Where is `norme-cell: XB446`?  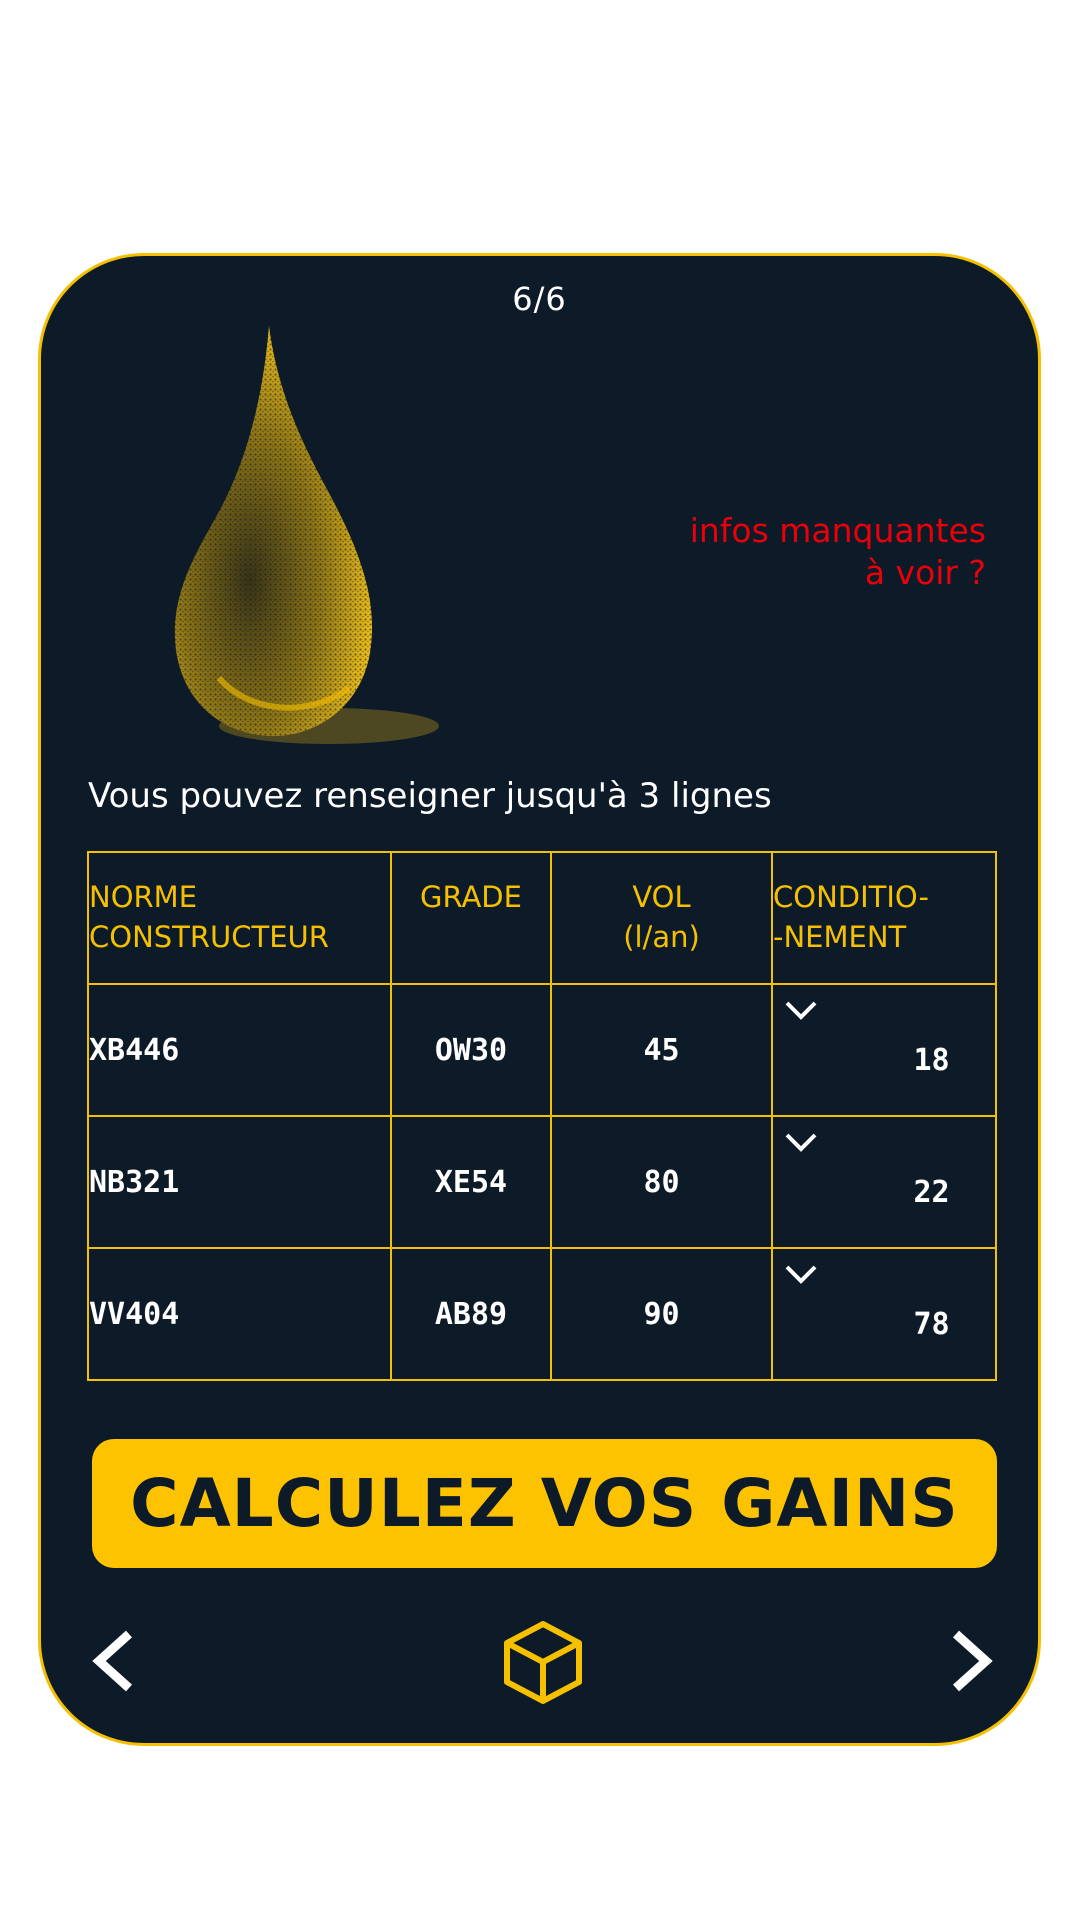 norme-cell: XB446 is located at coordinates (239, 1050).